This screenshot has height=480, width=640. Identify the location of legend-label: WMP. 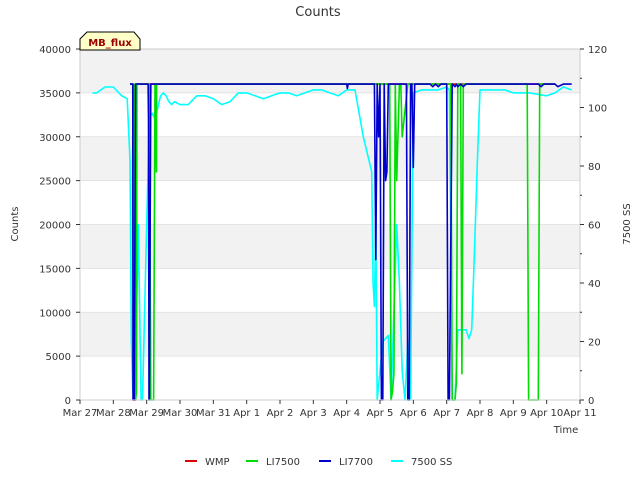
(217, 462).